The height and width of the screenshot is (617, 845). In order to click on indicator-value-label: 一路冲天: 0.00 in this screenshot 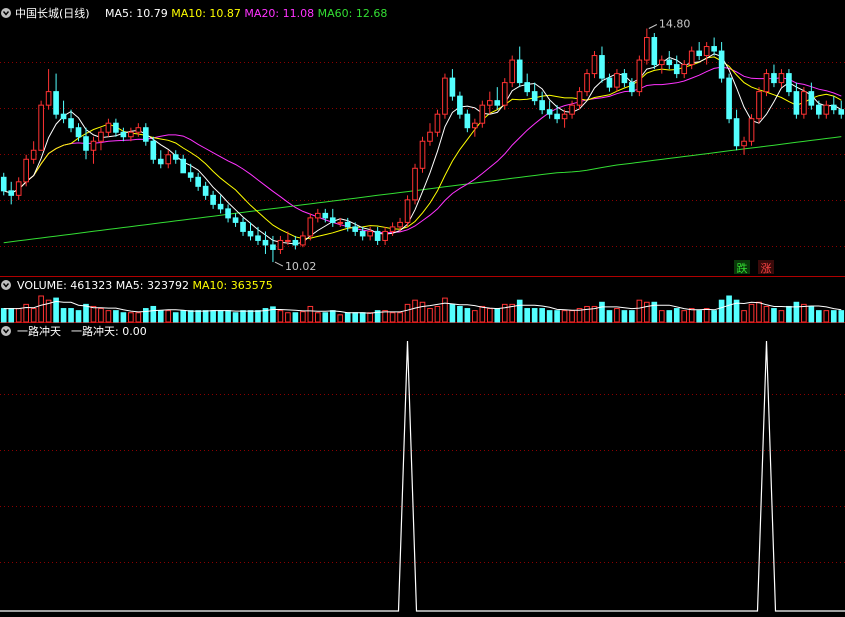, I will do `click(109, 331)`.